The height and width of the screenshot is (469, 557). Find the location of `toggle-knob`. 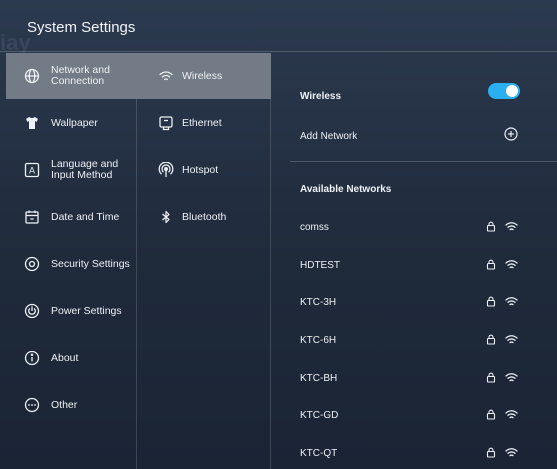

toggle-knob is located at coordinates (512, 91).